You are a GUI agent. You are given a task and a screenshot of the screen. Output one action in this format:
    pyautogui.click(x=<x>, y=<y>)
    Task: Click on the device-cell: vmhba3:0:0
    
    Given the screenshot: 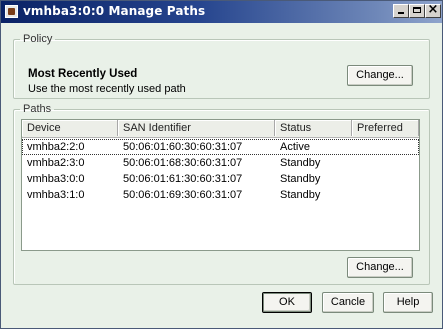 What is the action you would take?
    pyautogui.click(x=56, y=179)
    